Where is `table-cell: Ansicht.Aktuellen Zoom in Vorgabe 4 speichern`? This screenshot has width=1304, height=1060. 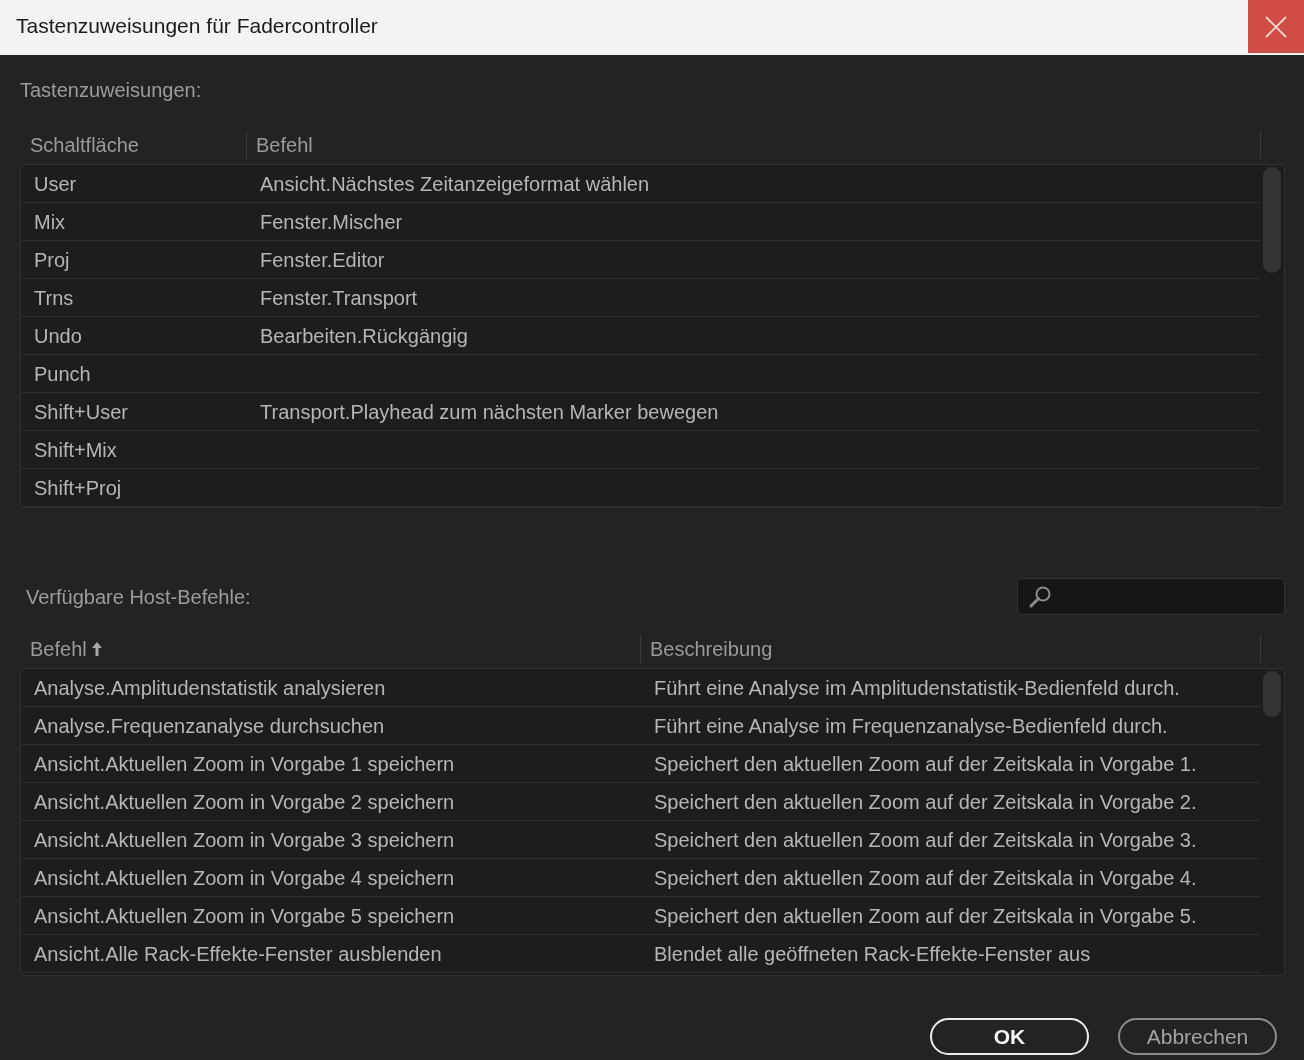
table-cell: Ansicht.Aktuellen Zoom in Vorgabe 4 speichern is located at coordinates (244, 877).